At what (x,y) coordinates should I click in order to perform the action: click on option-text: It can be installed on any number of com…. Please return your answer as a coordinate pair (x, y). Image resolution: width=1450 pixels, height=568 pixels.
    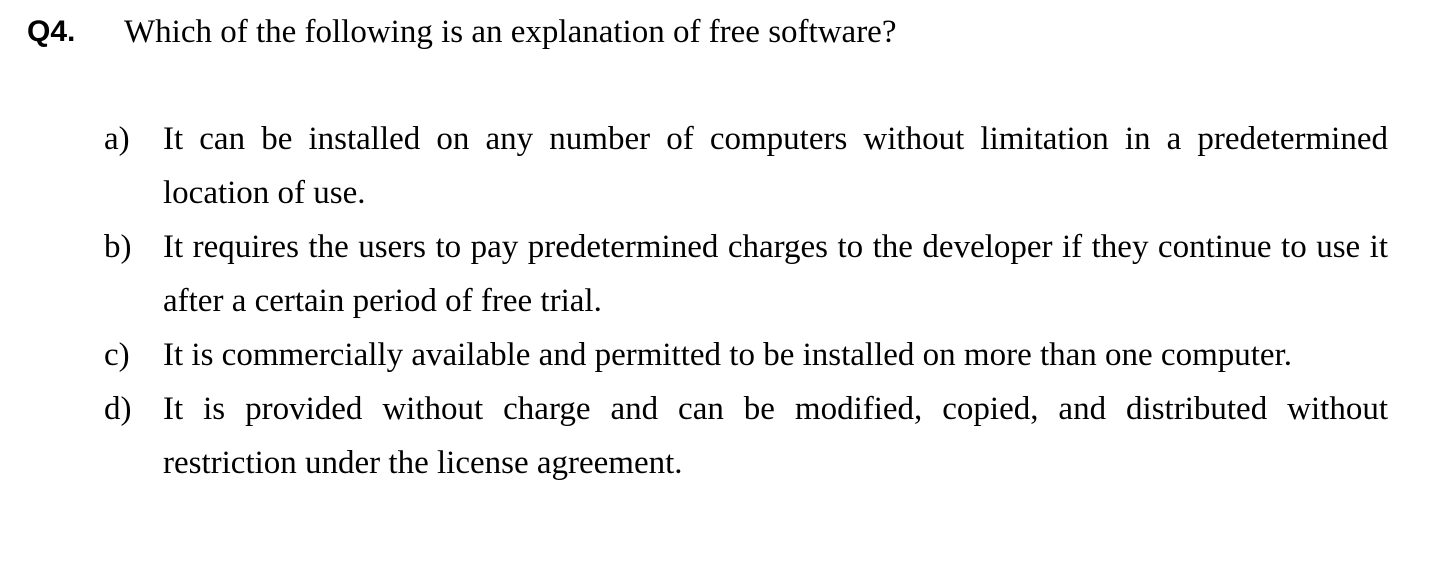
    Looking at the image, I should click on (775, 166).